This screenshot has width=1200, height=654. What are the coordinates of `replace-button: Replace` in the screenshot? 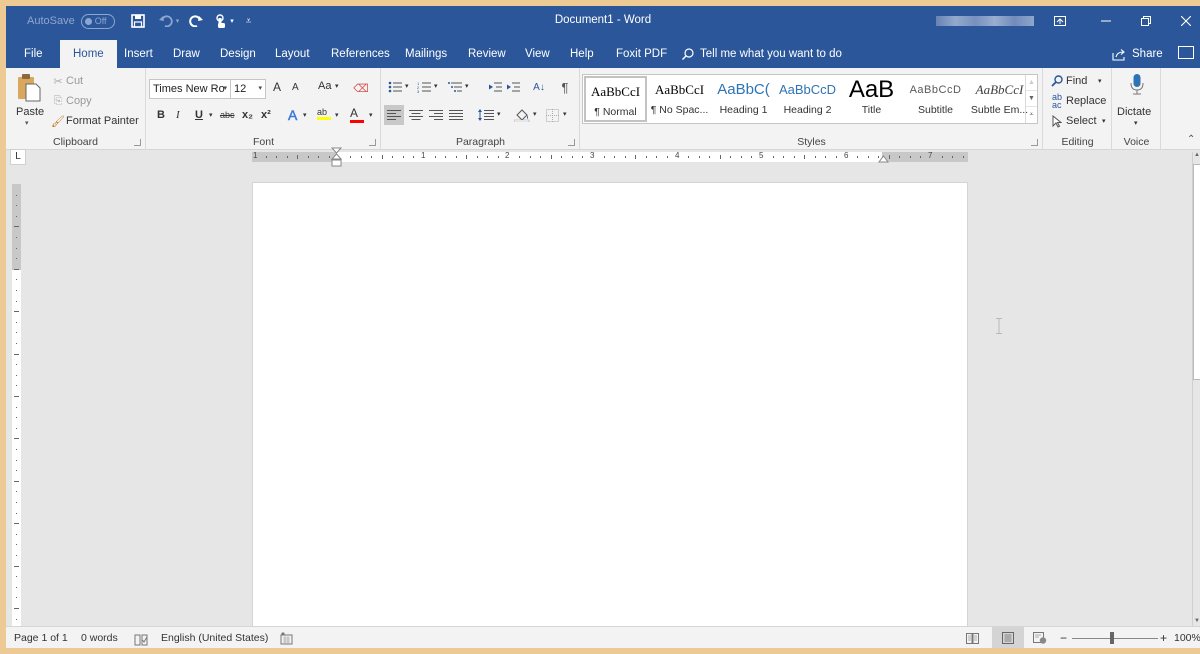 It's located at (1086, 101).